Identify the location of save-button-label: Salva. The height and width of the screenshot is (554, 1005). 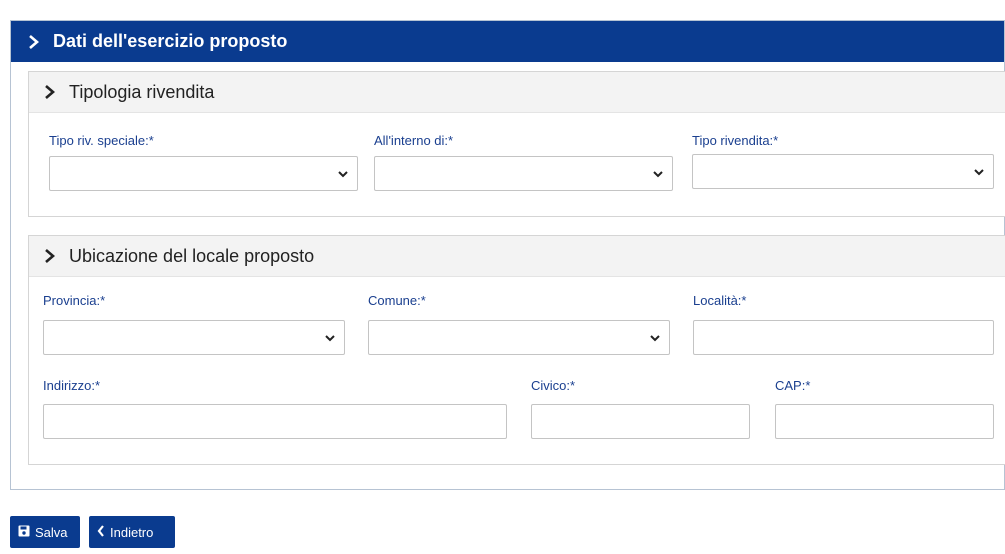
(51, 532).